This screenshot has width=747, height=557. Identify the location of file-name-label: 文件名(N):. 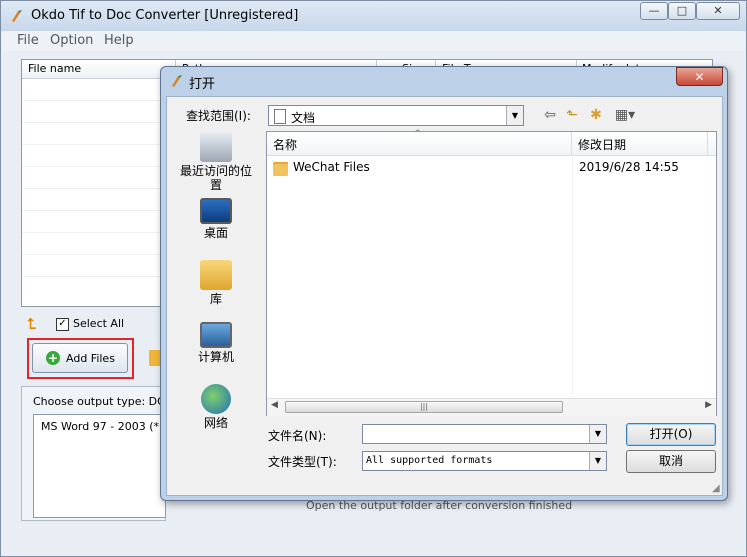
(297, 436).